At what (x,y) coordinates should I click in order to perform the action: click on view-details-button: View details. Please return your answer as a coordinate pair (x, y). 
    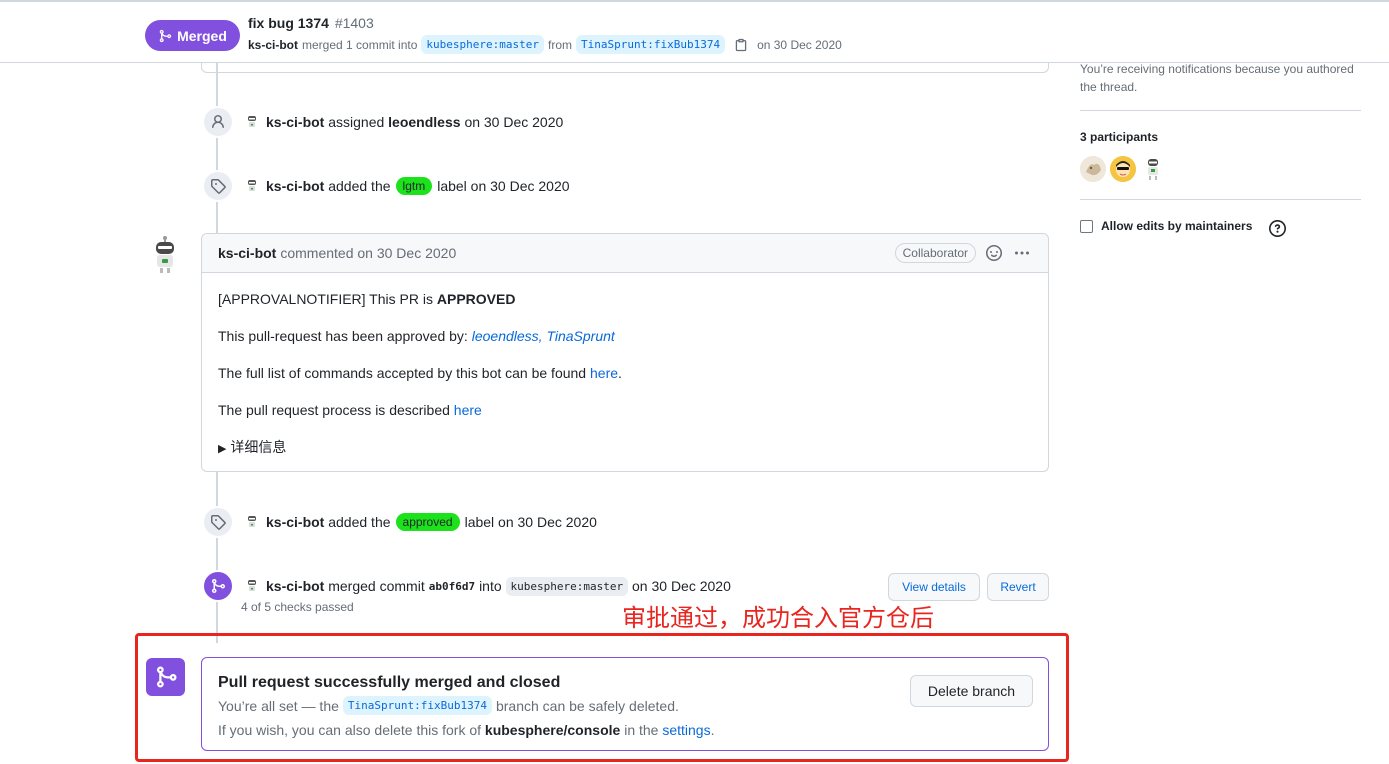
    Looking at the image, I should click on (934, 587).